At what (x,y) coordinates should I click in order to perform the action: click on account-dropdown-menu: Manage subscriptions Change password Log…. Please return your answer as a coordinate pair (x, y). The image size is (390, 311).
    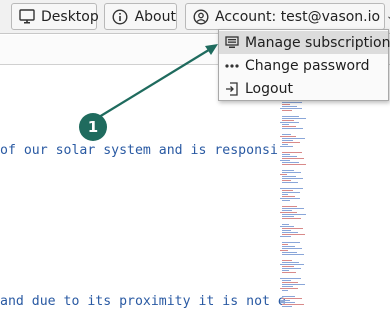
    Looking at the image, I should click on (304, 65).